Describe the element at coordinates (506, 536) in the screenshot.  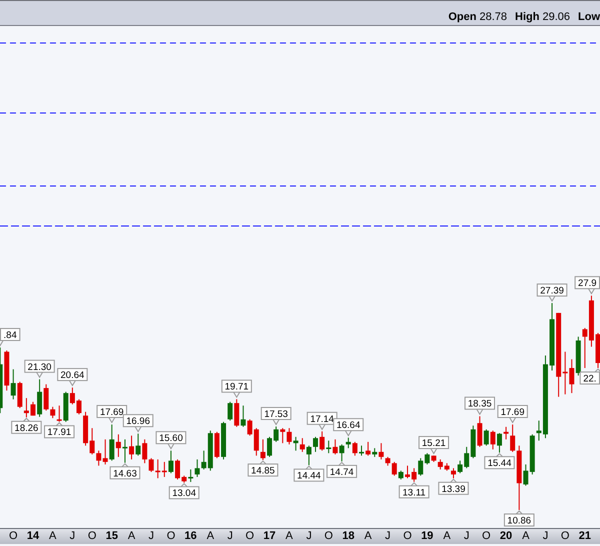
I see `axis-label: 20` at that location.